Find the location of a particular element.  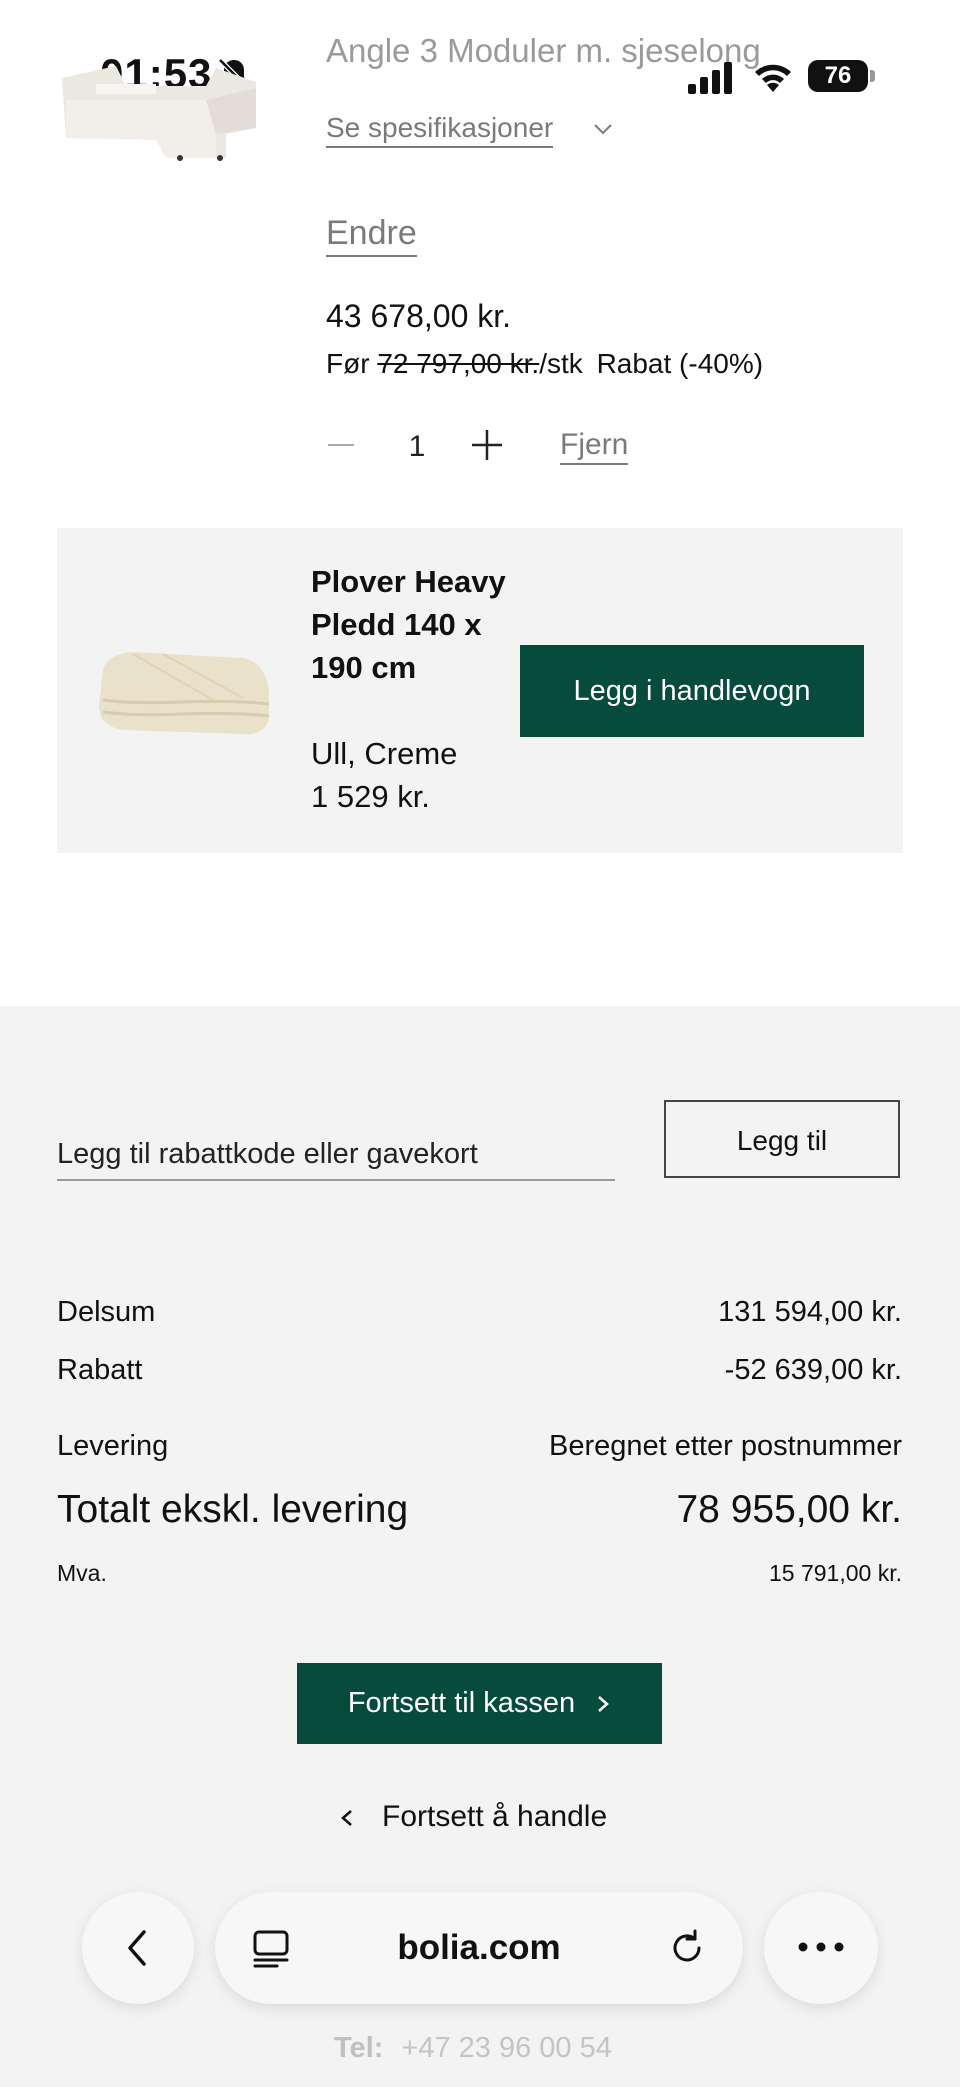

reload-icon is located at coordinates (687, 1948).